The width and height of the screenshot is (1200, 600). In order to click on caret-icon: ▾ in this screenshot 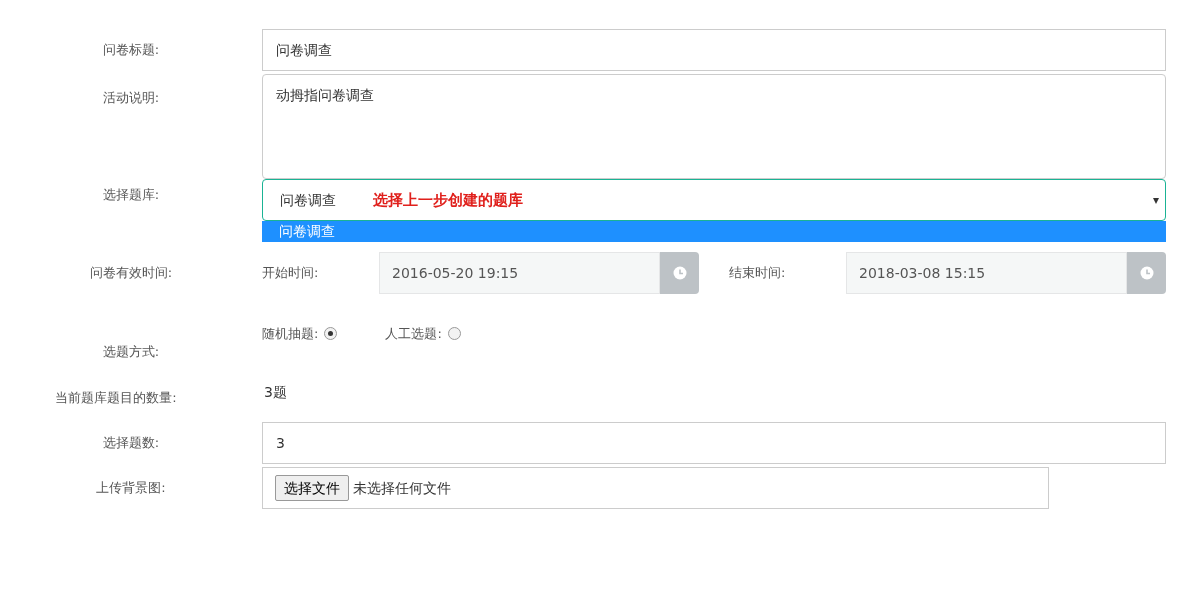, I will do `click(1155, 200)`.